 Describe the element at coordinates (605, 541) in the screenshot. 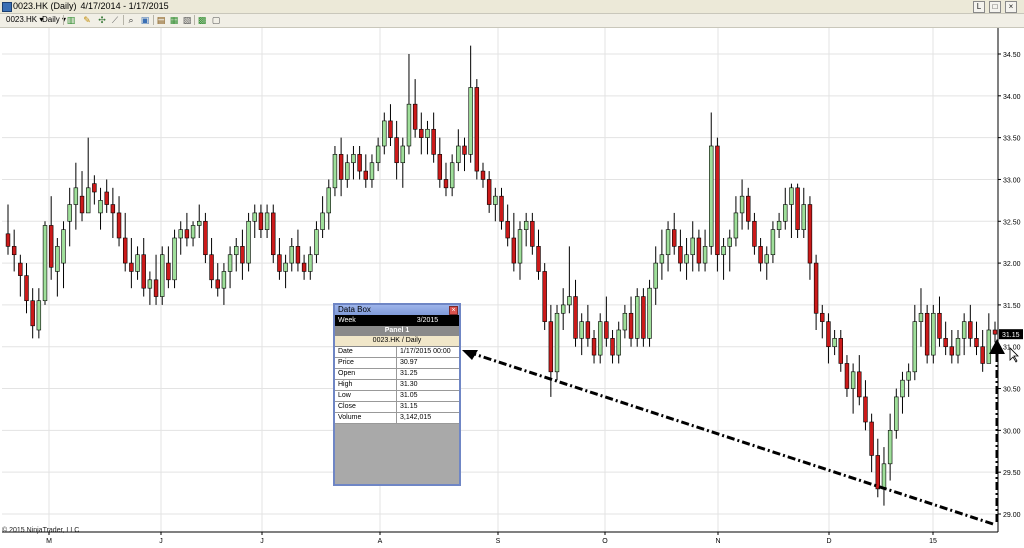

I see `x-tick-label: O` at that location.